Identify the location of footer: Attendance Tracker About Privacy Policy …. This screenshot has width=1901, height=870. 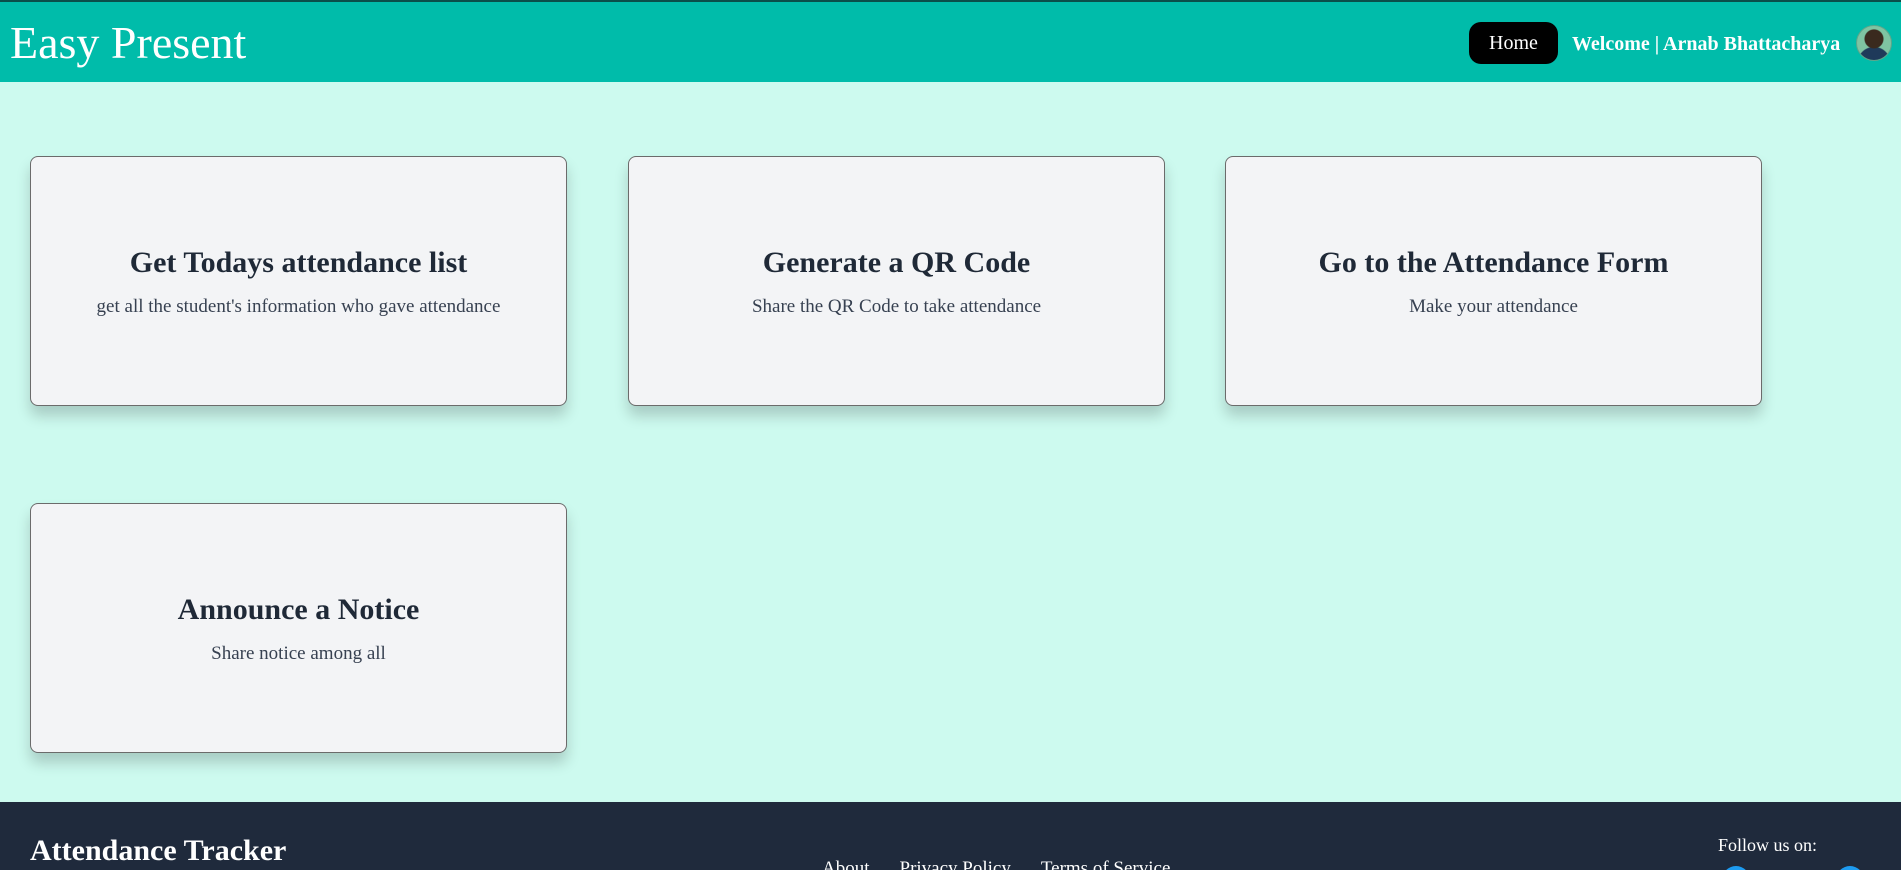
(950, 836).